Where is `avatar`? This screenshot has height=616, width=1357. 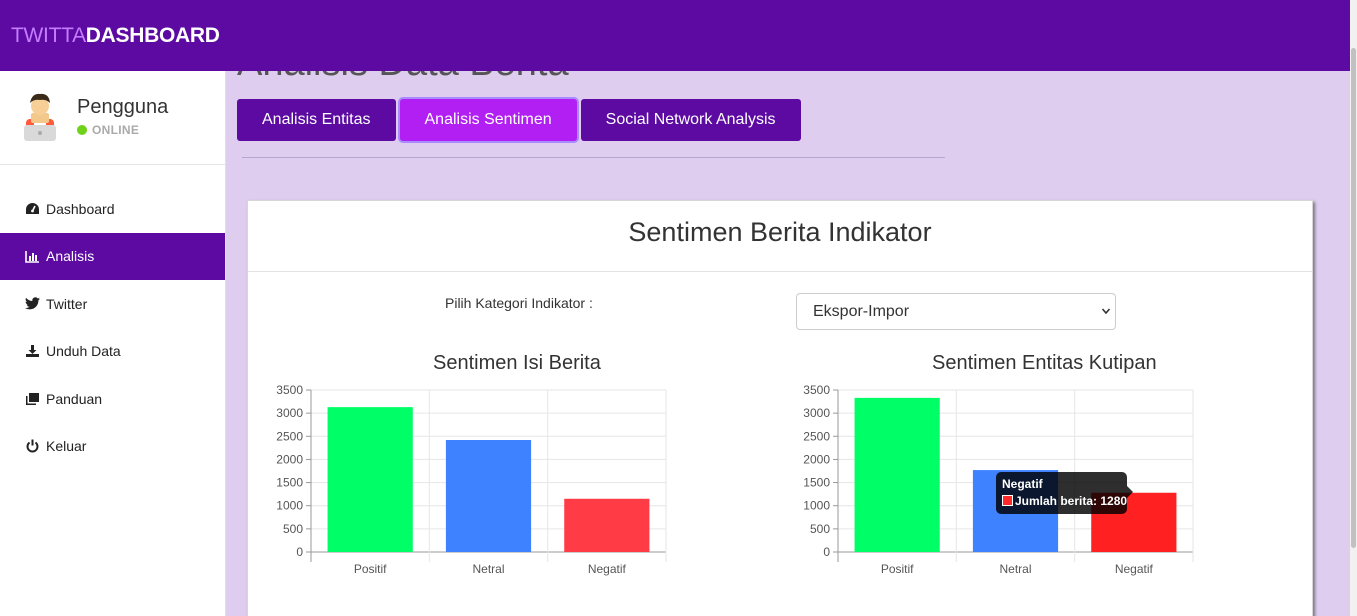
avatar is located at coordinates (40, 117).